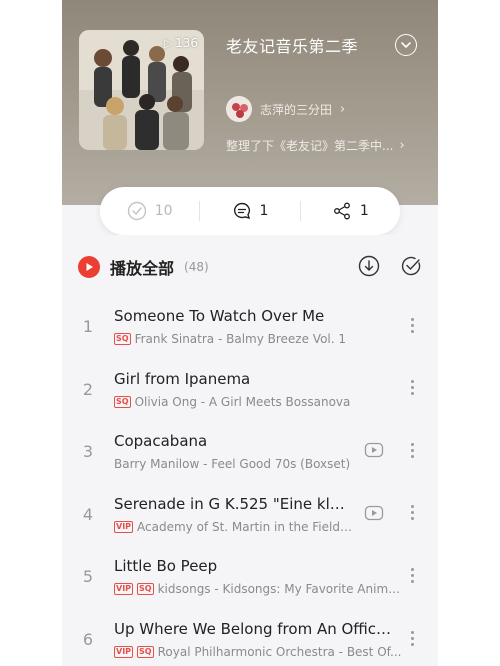 The width and height of the screenshot is (500, 666). I want to click on song-index: 6, so click(88, 639).